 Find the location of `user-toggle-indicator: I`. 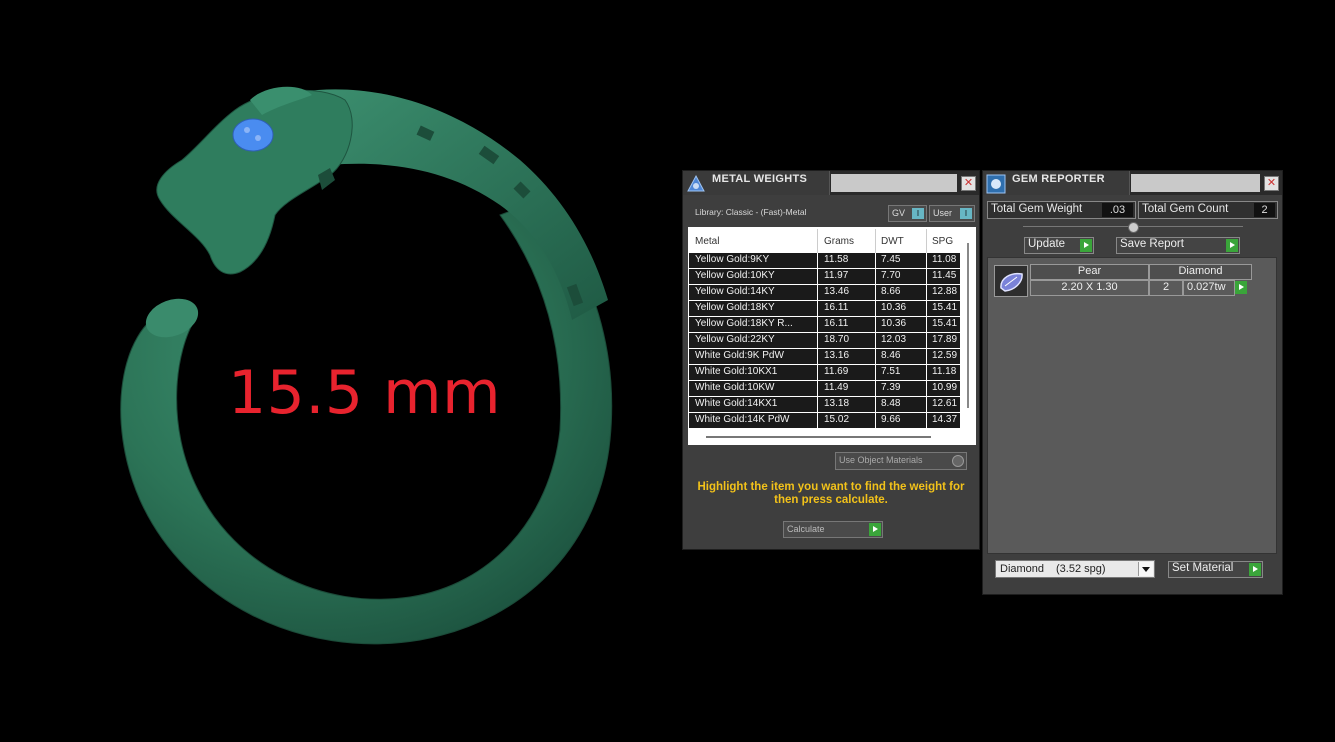

user-toggle-indicator: I is located at coordinates (966, 213).